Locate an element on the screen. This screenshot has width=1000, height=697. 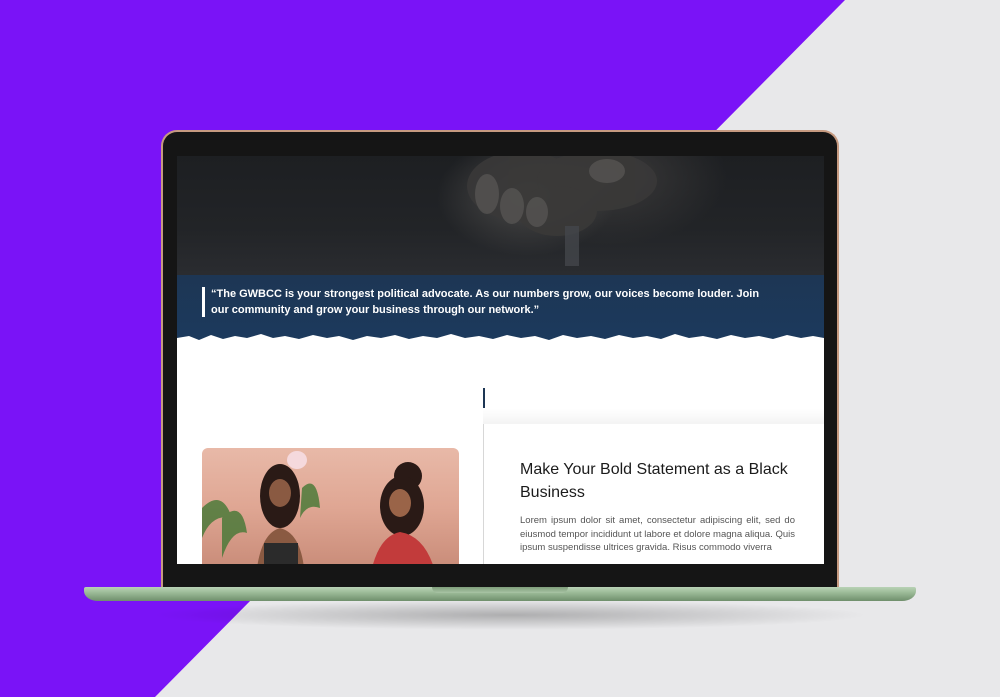
handshake-illustration is located at coordinates (562, 211).